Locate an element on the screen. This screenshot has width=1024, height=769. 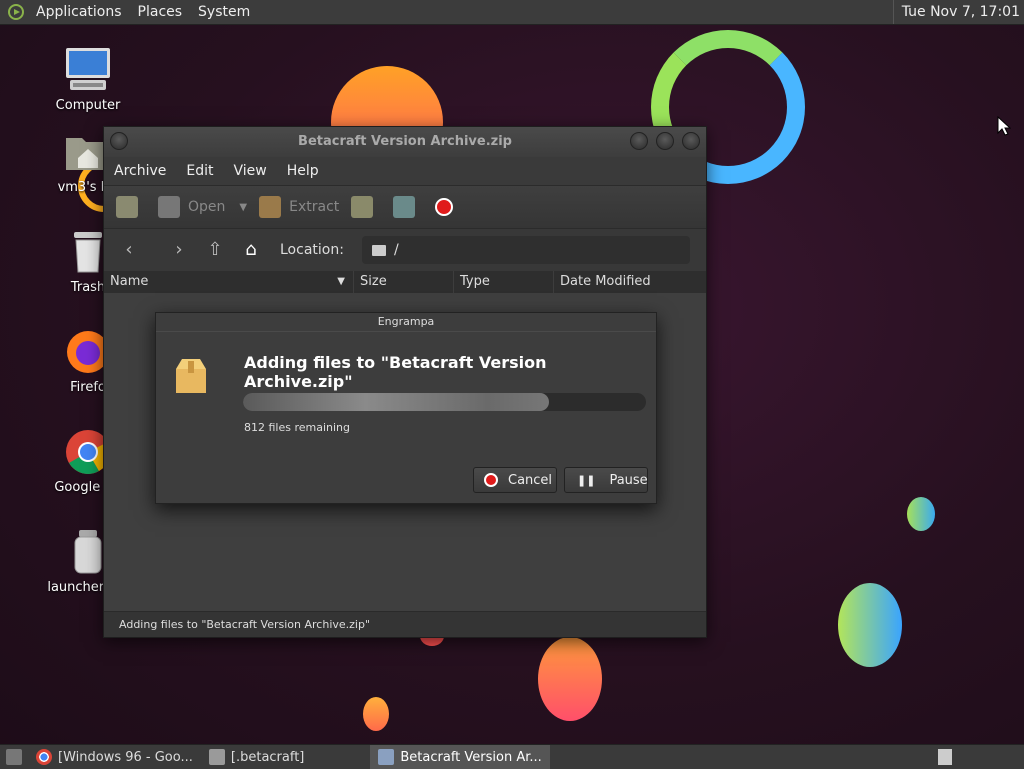
add-folder-button is located at coordinates (408, 207).